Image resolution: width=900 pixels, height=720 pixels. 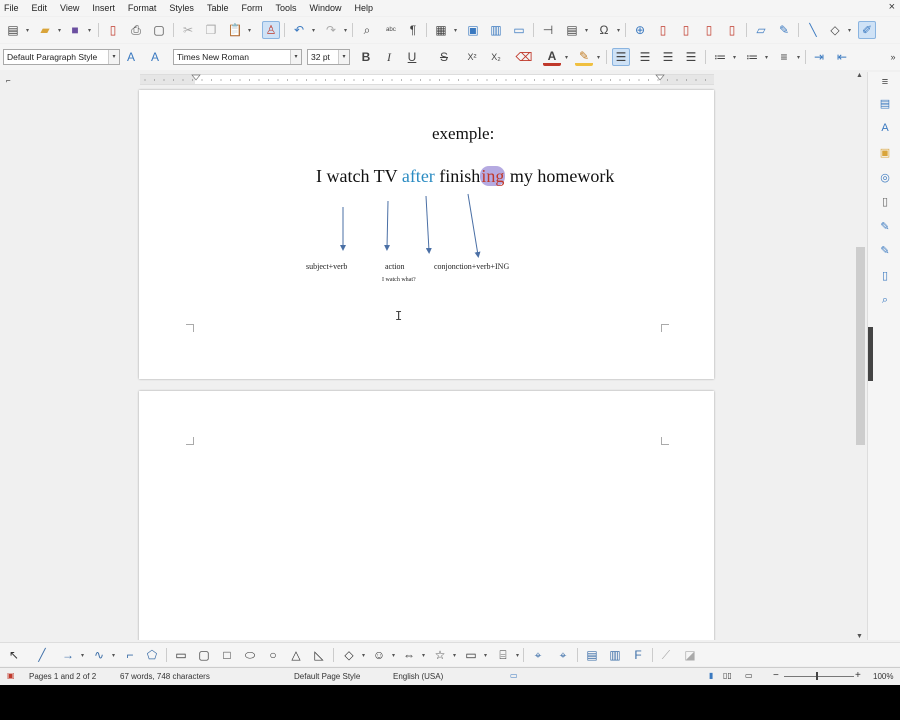 I want to click on multi-page-view-icon: ▯▯, so click(x=727, y=675).